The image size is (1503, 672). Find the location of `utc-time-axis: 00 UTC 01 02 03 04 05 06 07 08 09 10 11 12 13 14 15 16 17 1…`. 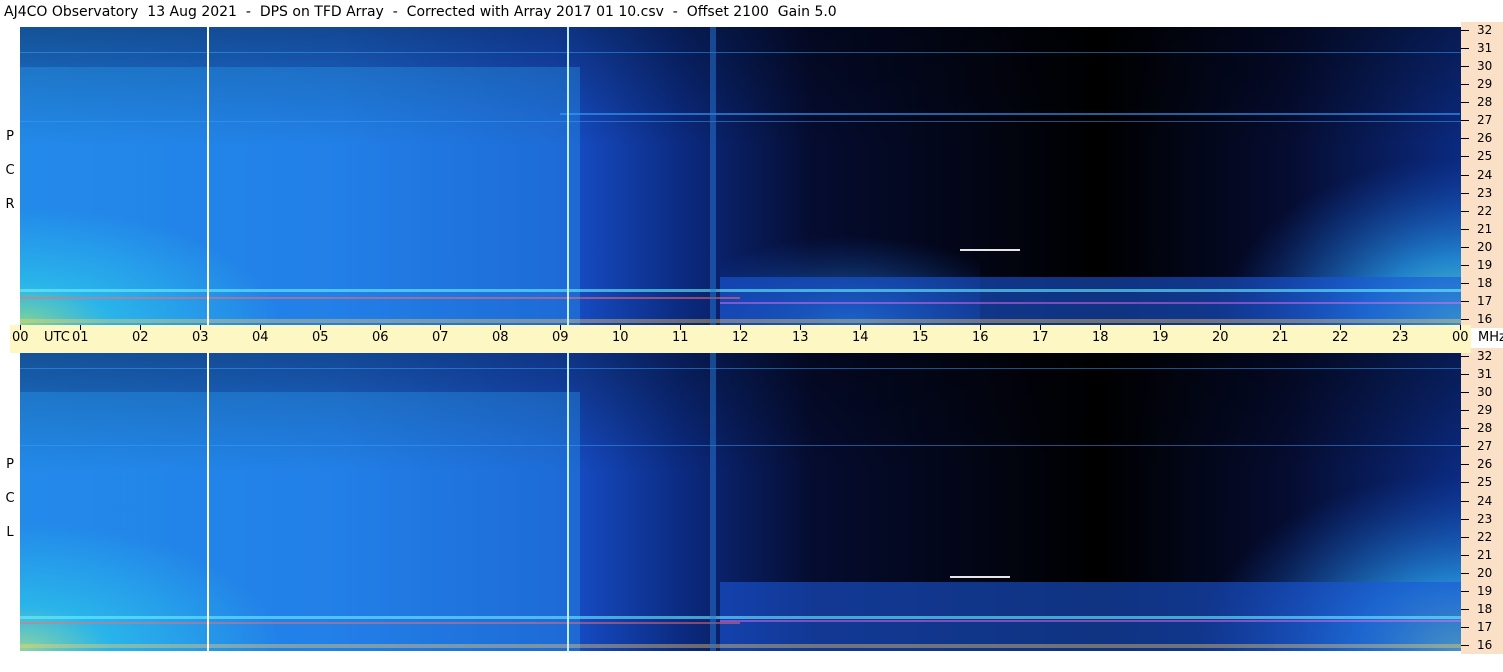

utc-time-axis: 00 UTC 01 02 03 04 05 06 07 08 09 10 11 12 13 14 15 16 17 1… is located at coordinates (756, 339).